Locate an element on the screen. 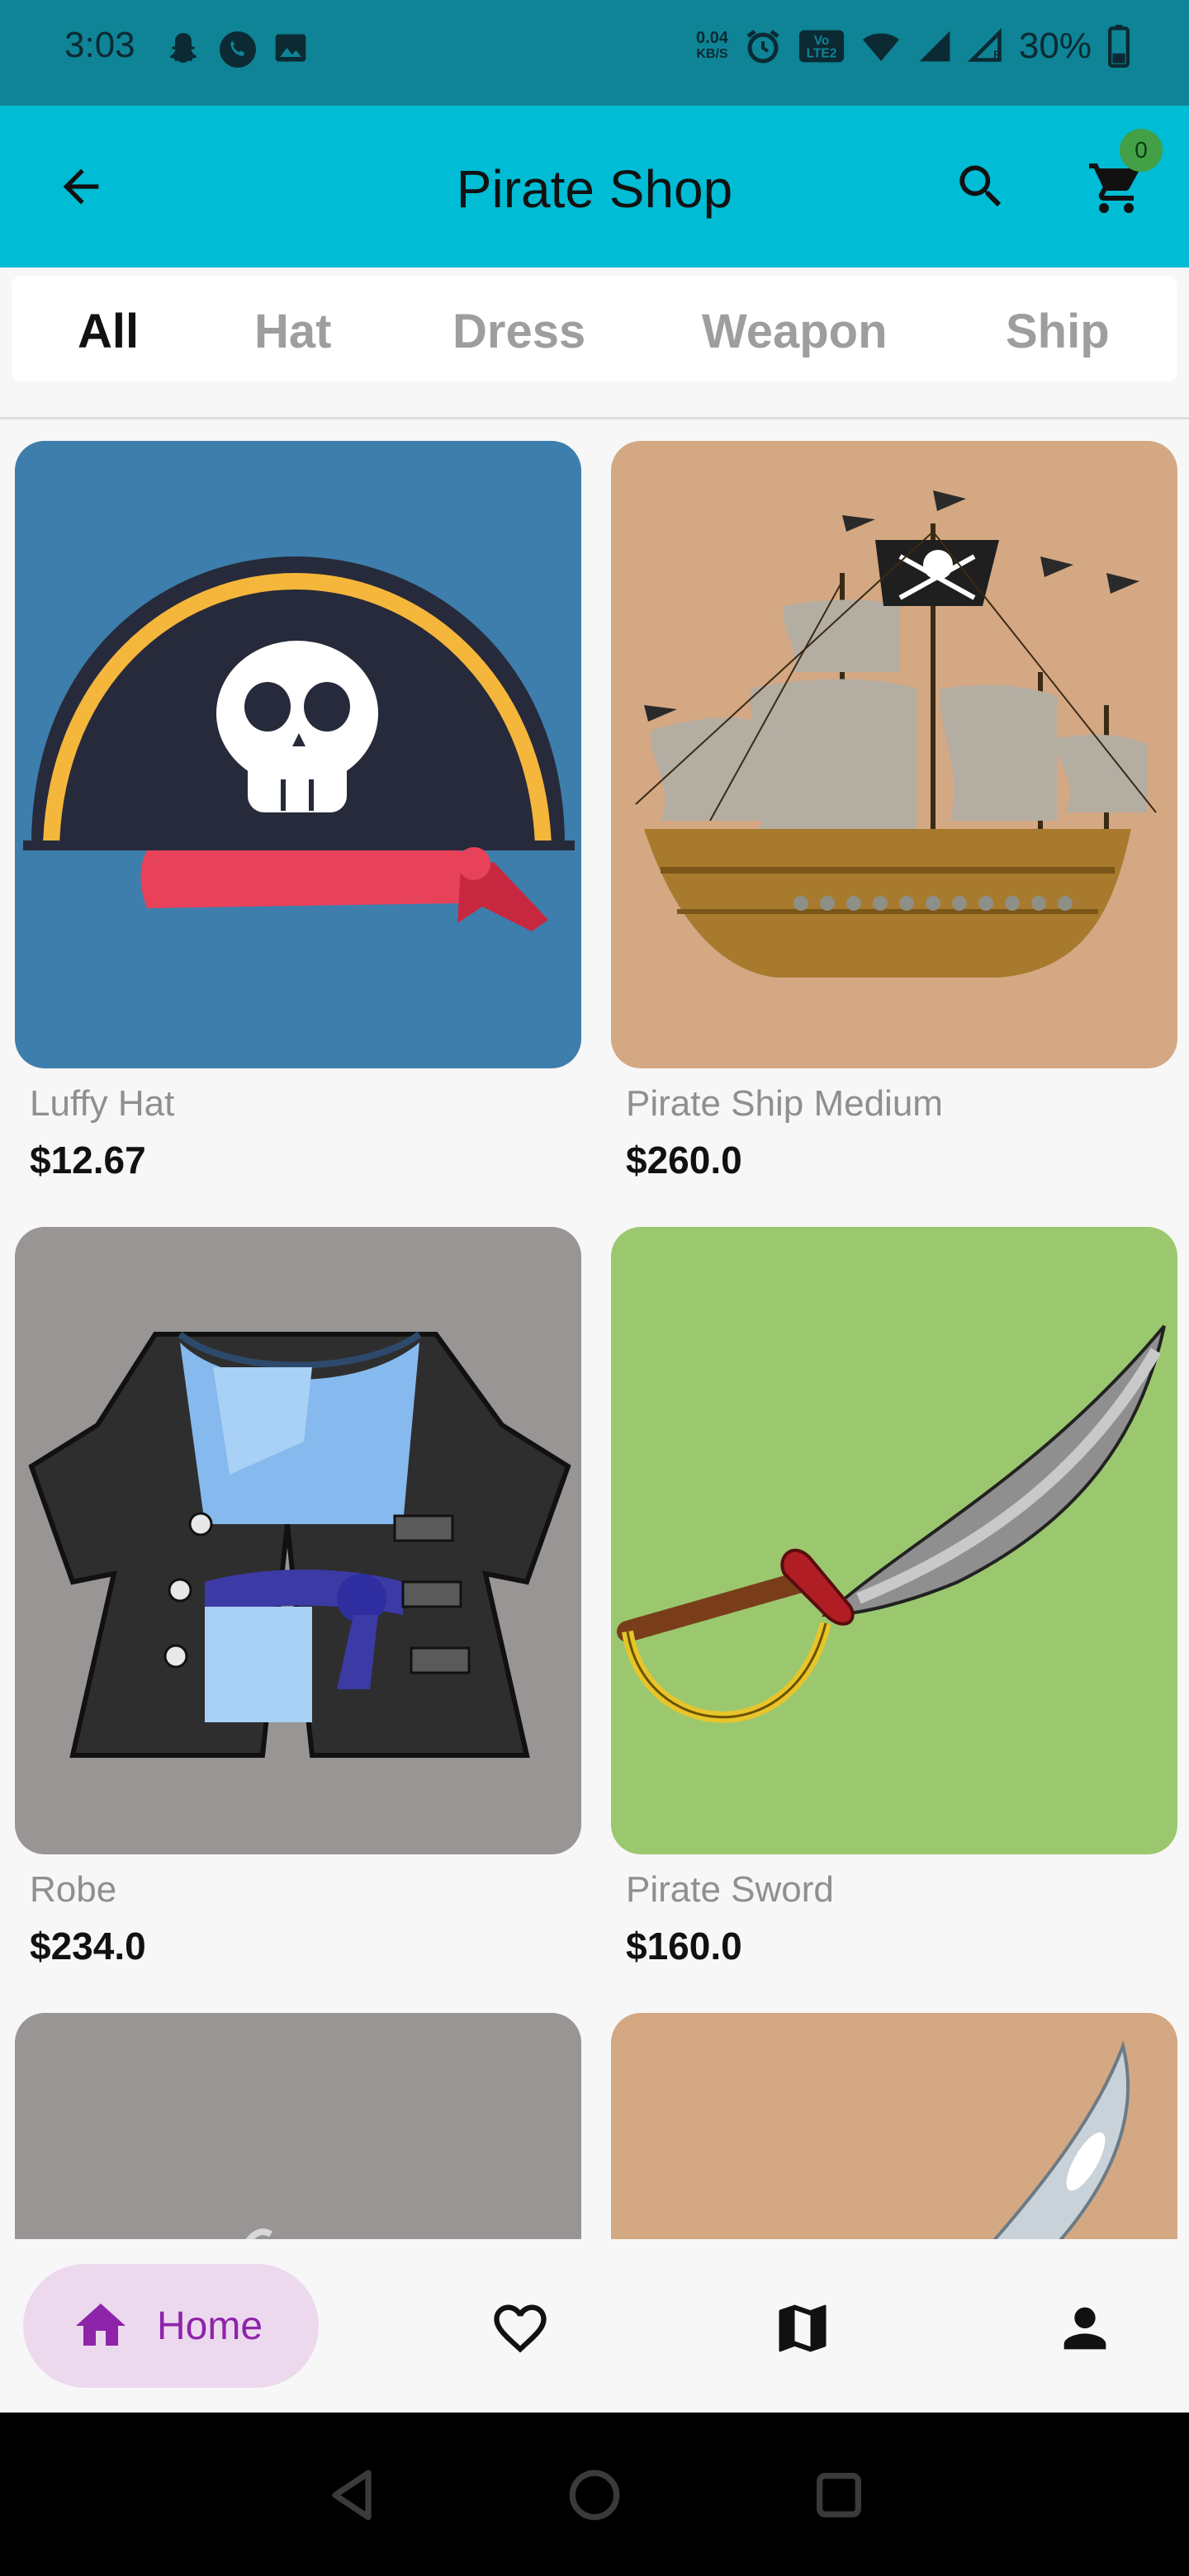  wifi-icon is located at coordinates (880, 47).